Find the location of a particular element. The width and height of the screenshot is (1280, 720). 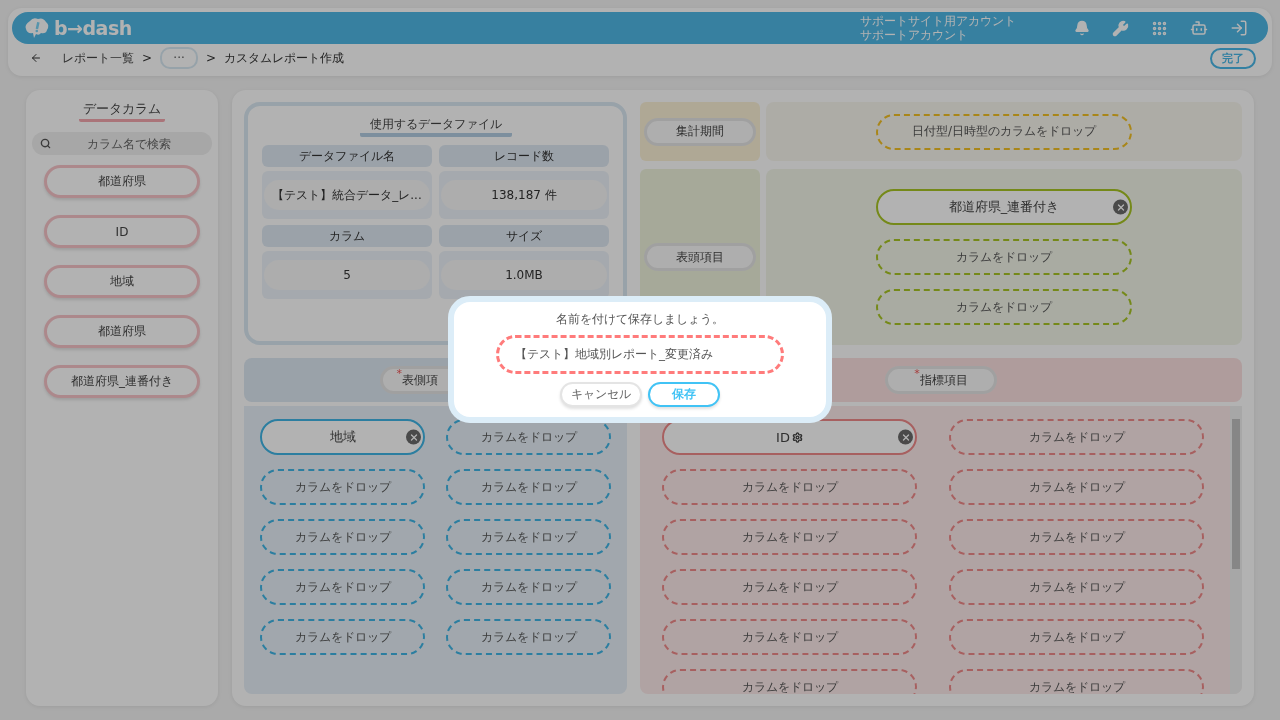

section-label: 集計期間 is located at coordinates (700, 131).